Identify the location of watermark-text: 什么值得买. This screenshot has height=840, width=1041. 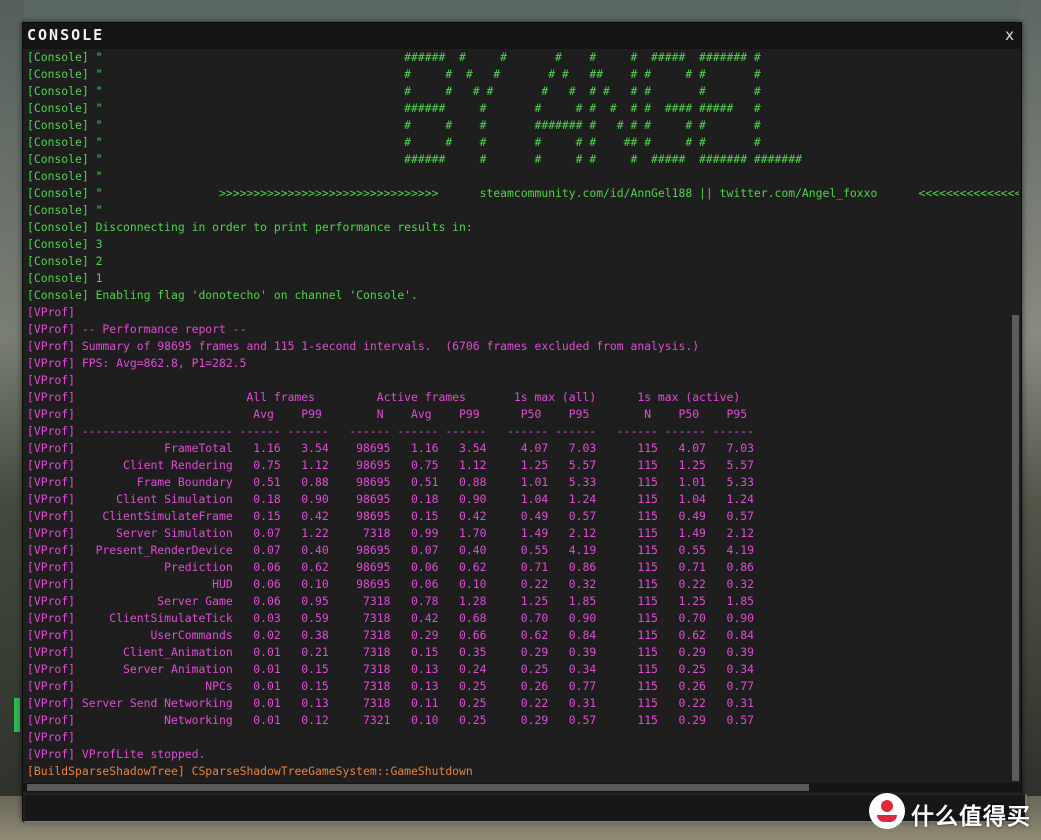
(971, 817).